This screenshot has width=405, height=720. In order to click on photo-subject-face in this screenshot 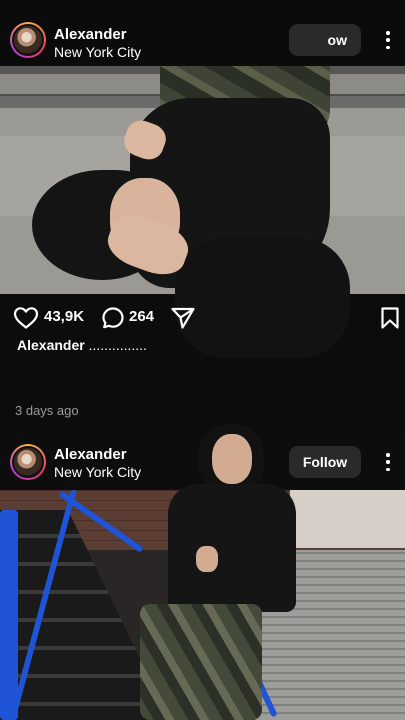, I will do `click(232, 459)`.